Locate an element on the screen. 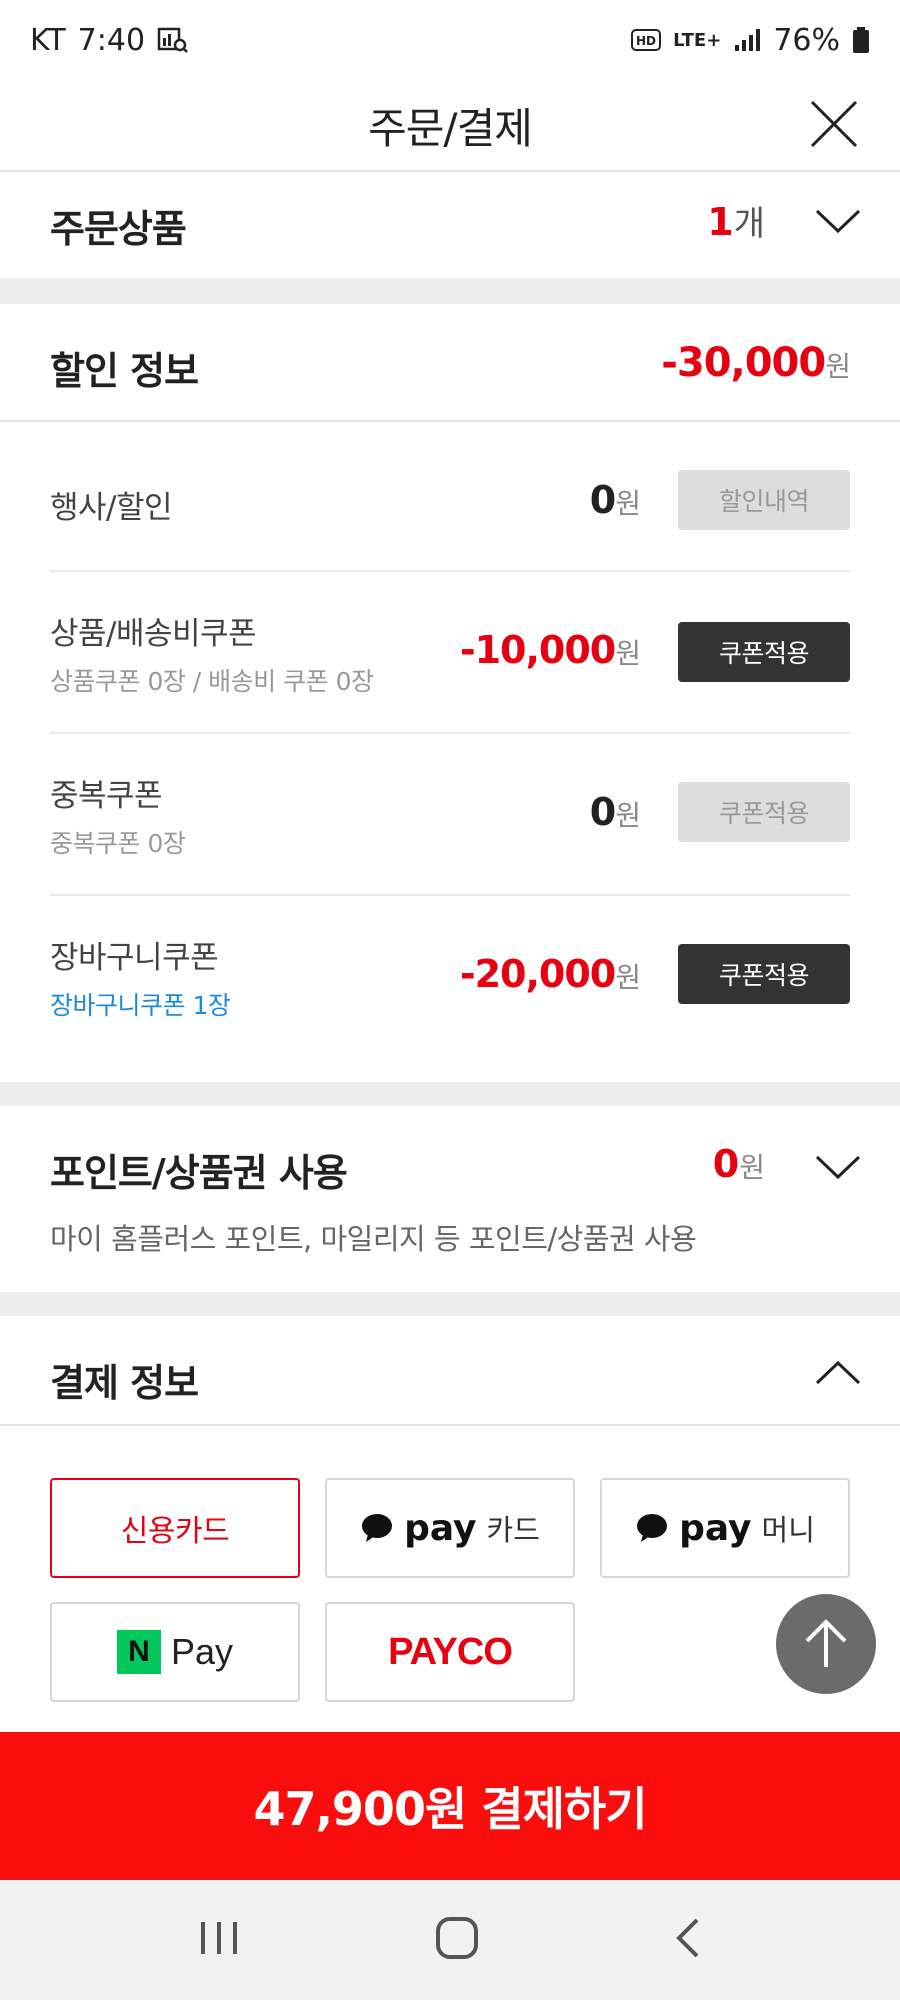 This screenshot has height=2000, width=900. points-amount: 0원 is located at coordinates (739, 1164).